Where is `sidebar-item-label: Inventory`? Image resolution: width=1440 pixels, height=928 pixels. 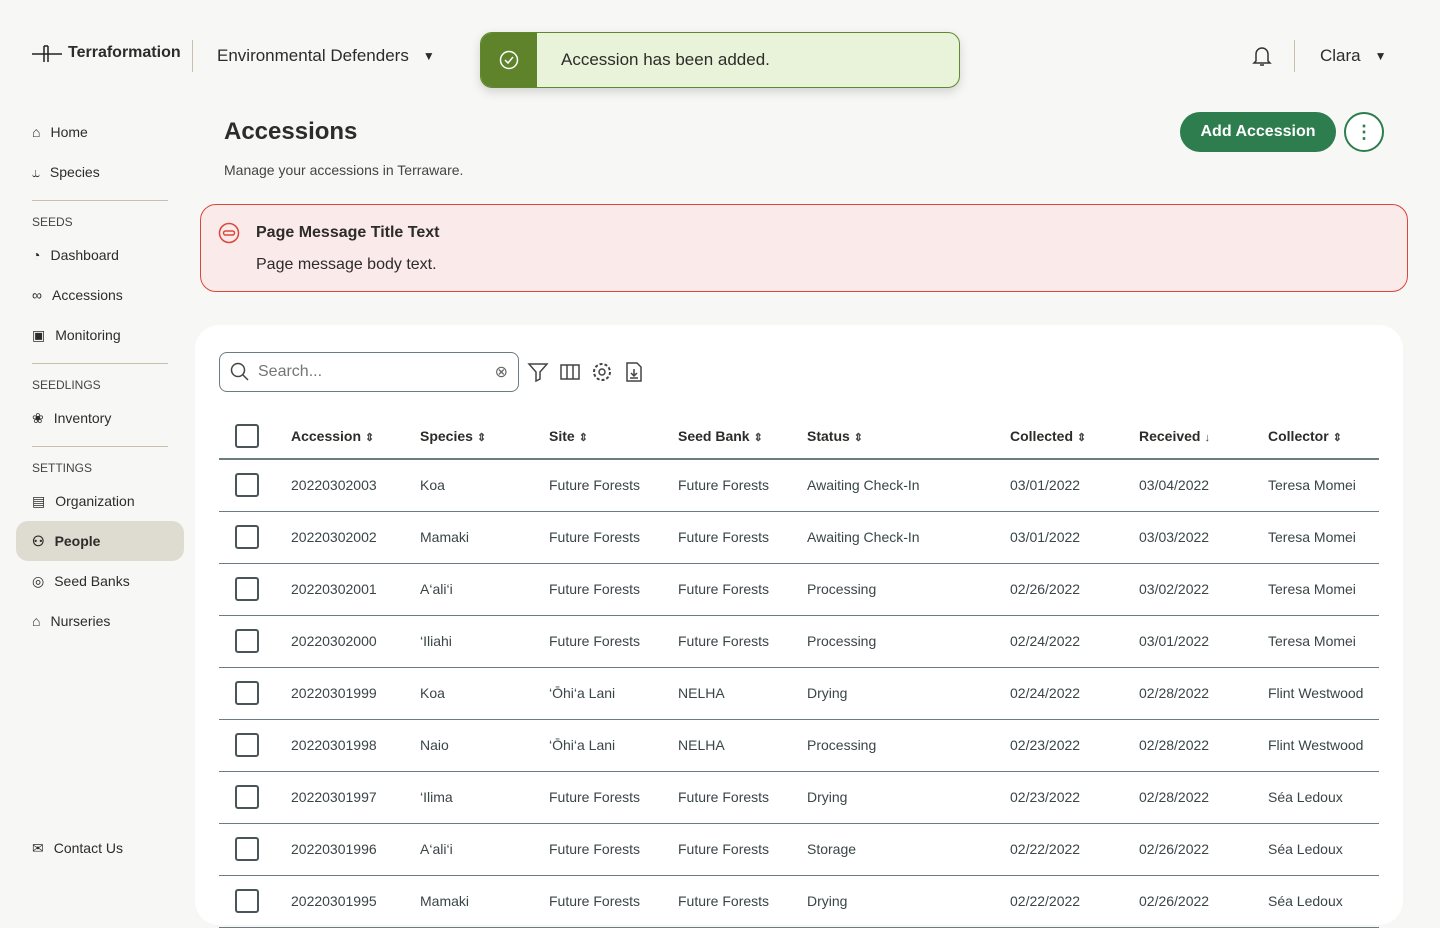 sidebar-item-label: Inventory is located at coordinates (82, 418).